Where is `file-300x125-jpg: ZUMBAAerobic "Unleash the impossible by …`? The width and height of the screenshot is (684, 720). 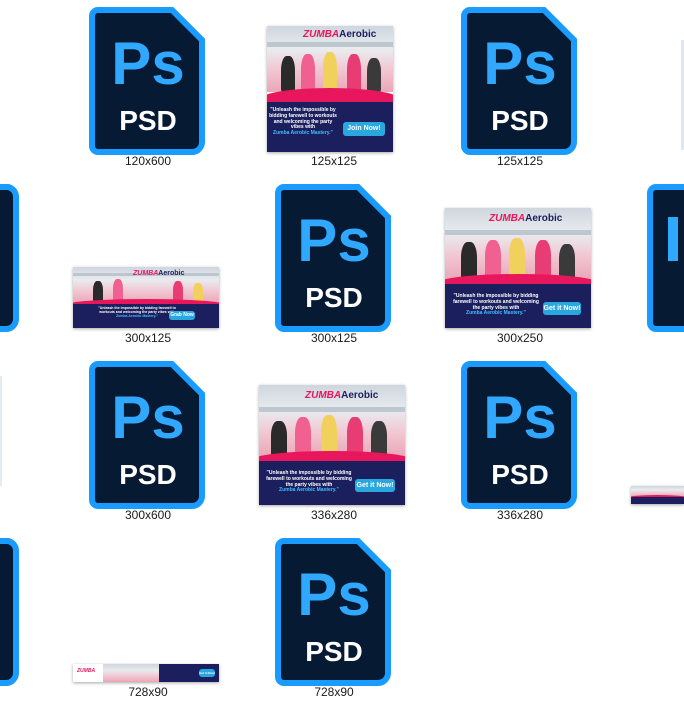 file-300x125-jpg: ZUMBAAerobic "Unleash the impossible by … is located at coordinates (148, 262).